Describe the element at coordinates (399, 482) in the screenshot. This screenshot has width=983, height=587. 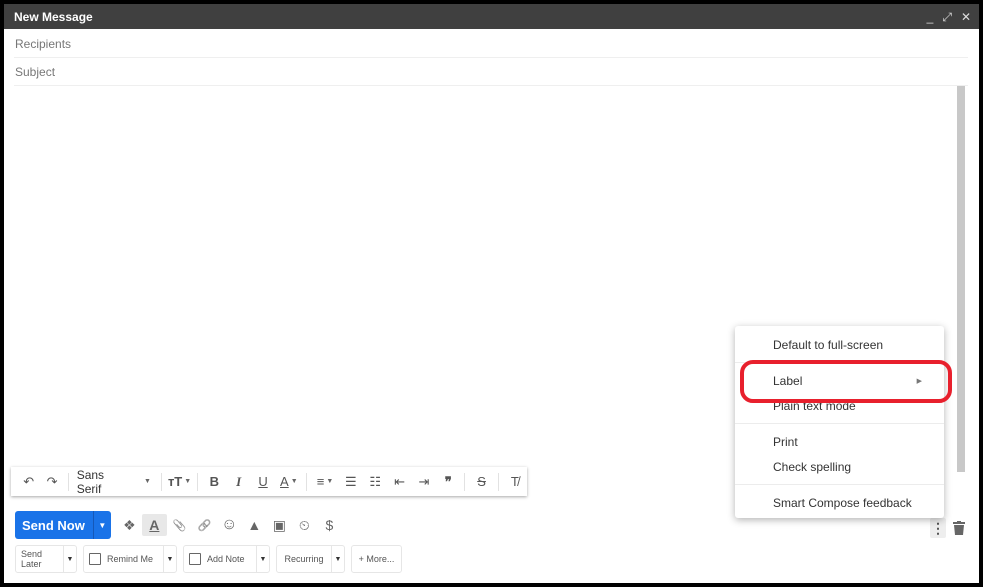
I see `indent-less-icon: ⇤` at that location.